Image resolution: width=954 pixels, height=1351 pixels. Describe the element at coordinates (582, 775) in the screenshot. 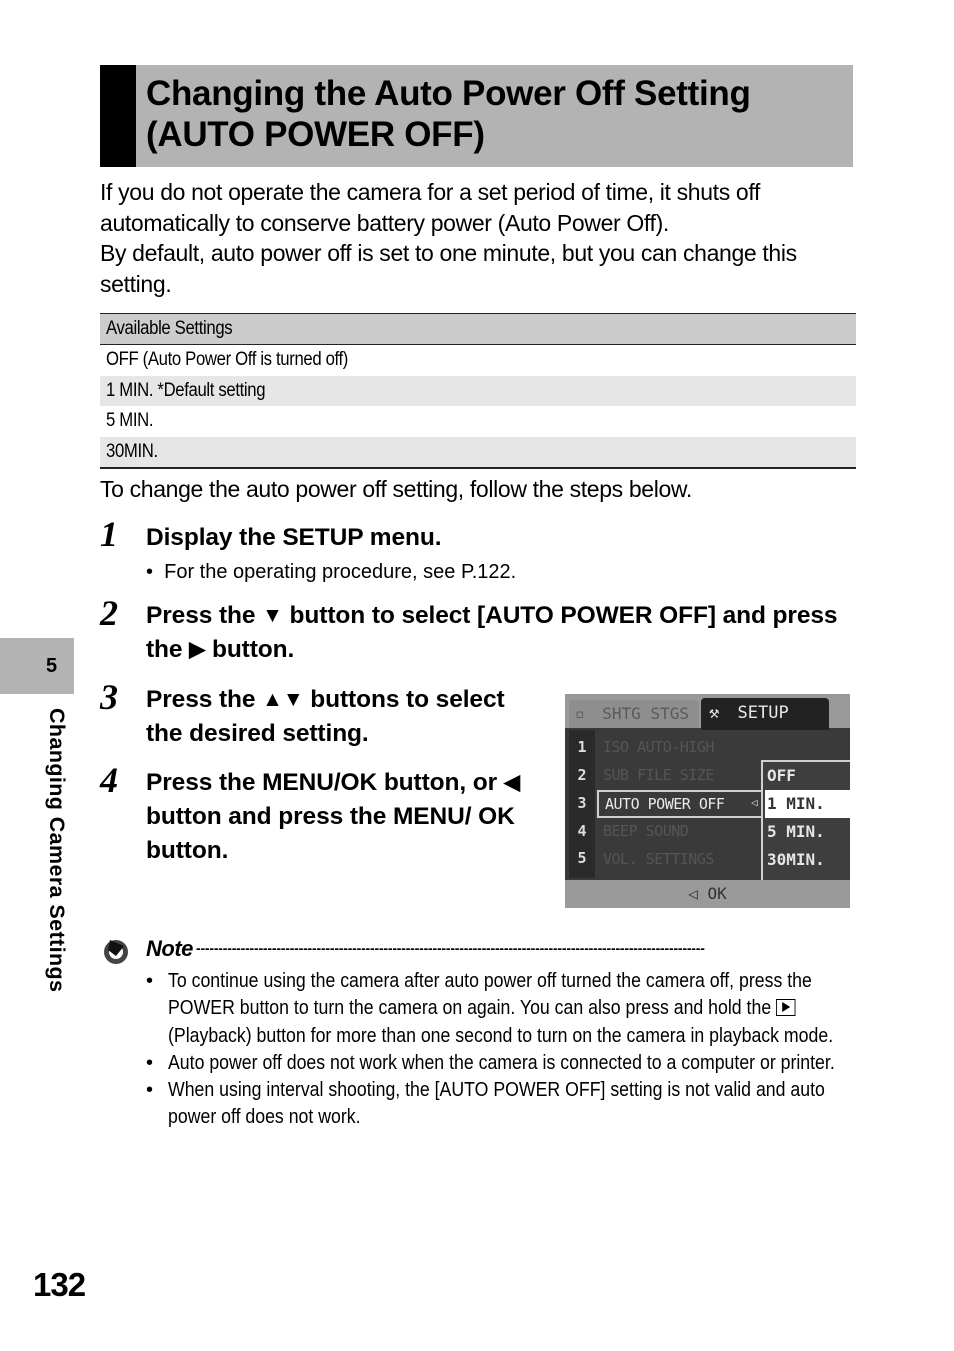

I see `lcd-item-number: 2` at that location.